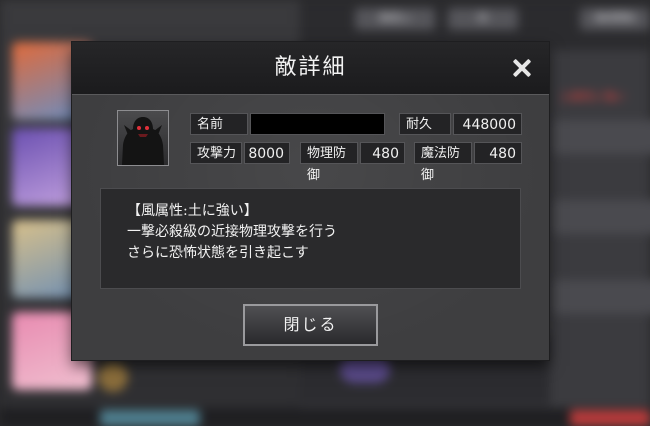 The height and width of the screenshot is (426, 650). I want to click on background-bottom-strip, so click(325, 417).